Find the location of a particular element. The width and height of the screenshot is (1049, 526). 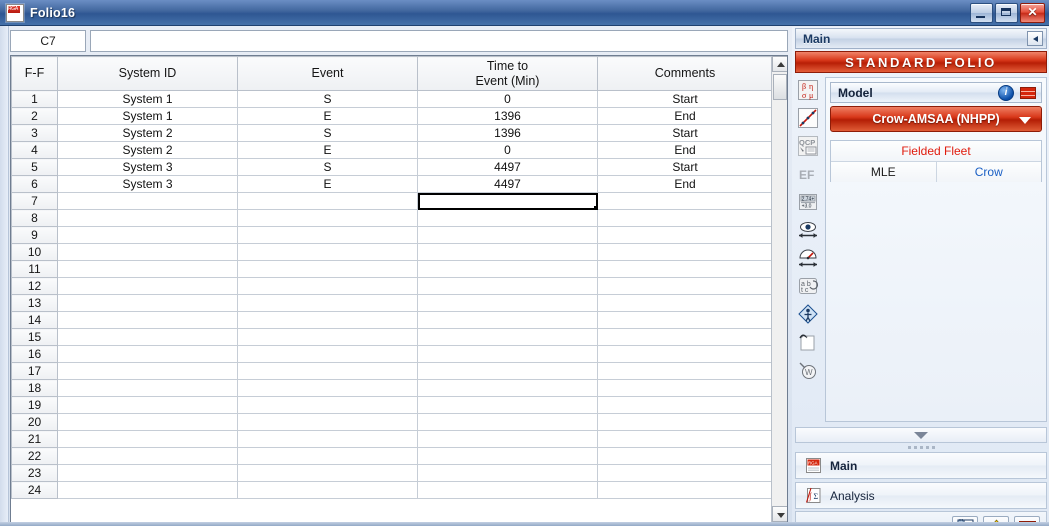

row-header: 5 is located at coordinates (34, 167).